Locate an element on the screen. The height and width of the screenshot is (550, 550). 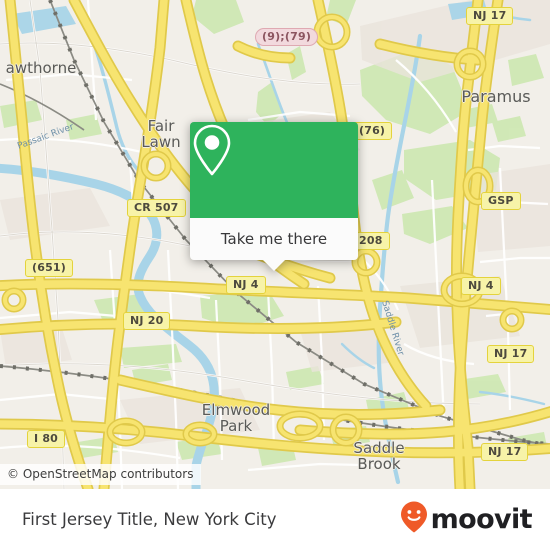
take-me-there-label: Take me there is located at coordinates (274, 239).